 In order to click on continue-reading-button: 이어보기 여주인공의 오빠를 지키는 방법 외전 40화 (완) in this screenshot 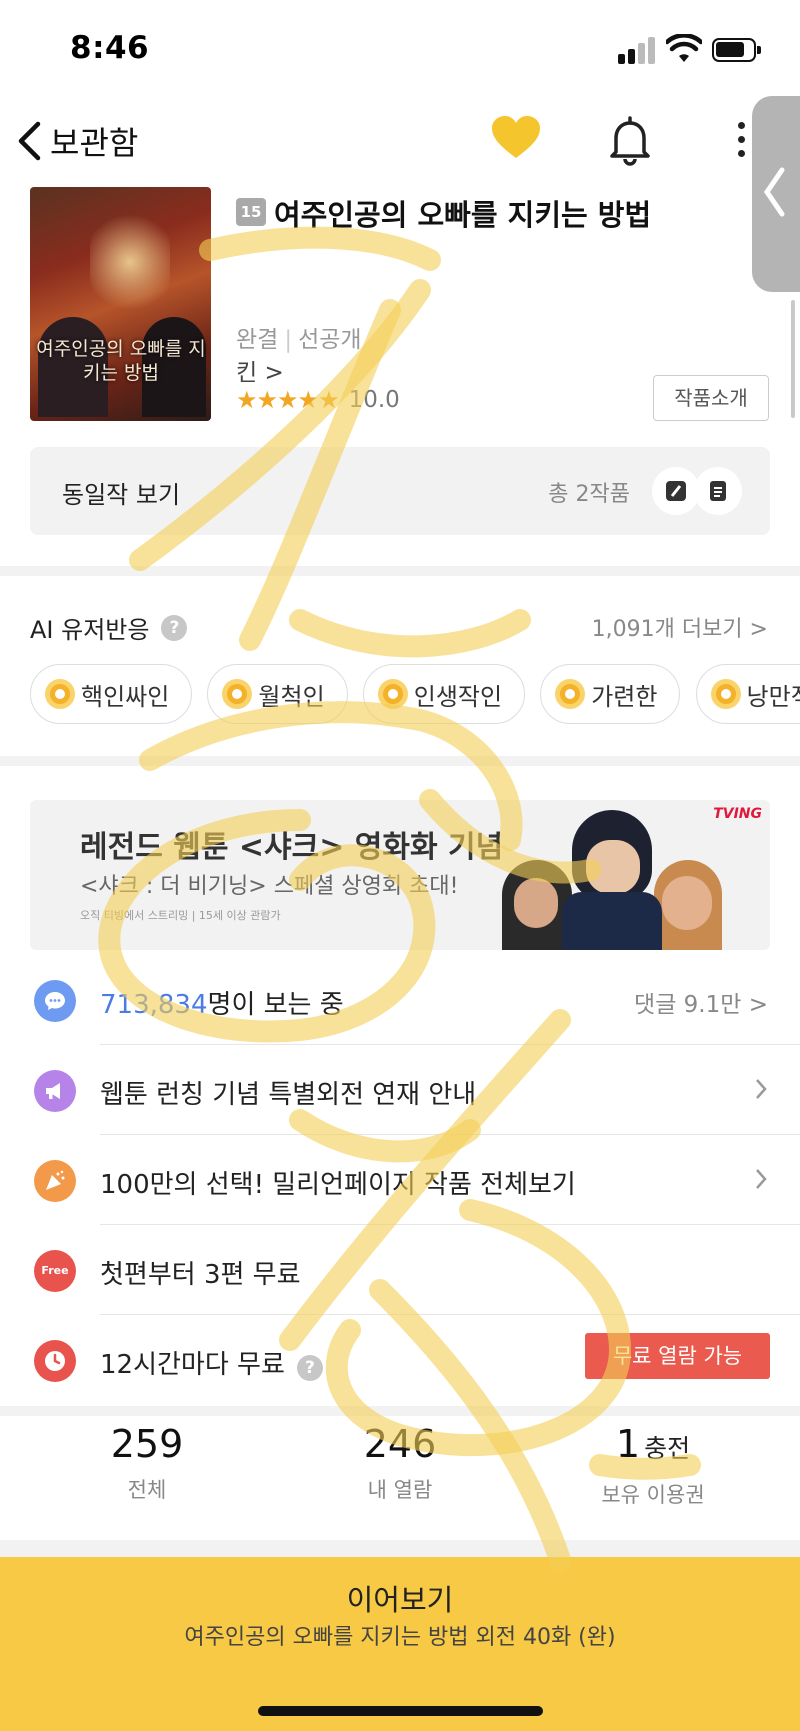, I will do `click(400, 1644)`.